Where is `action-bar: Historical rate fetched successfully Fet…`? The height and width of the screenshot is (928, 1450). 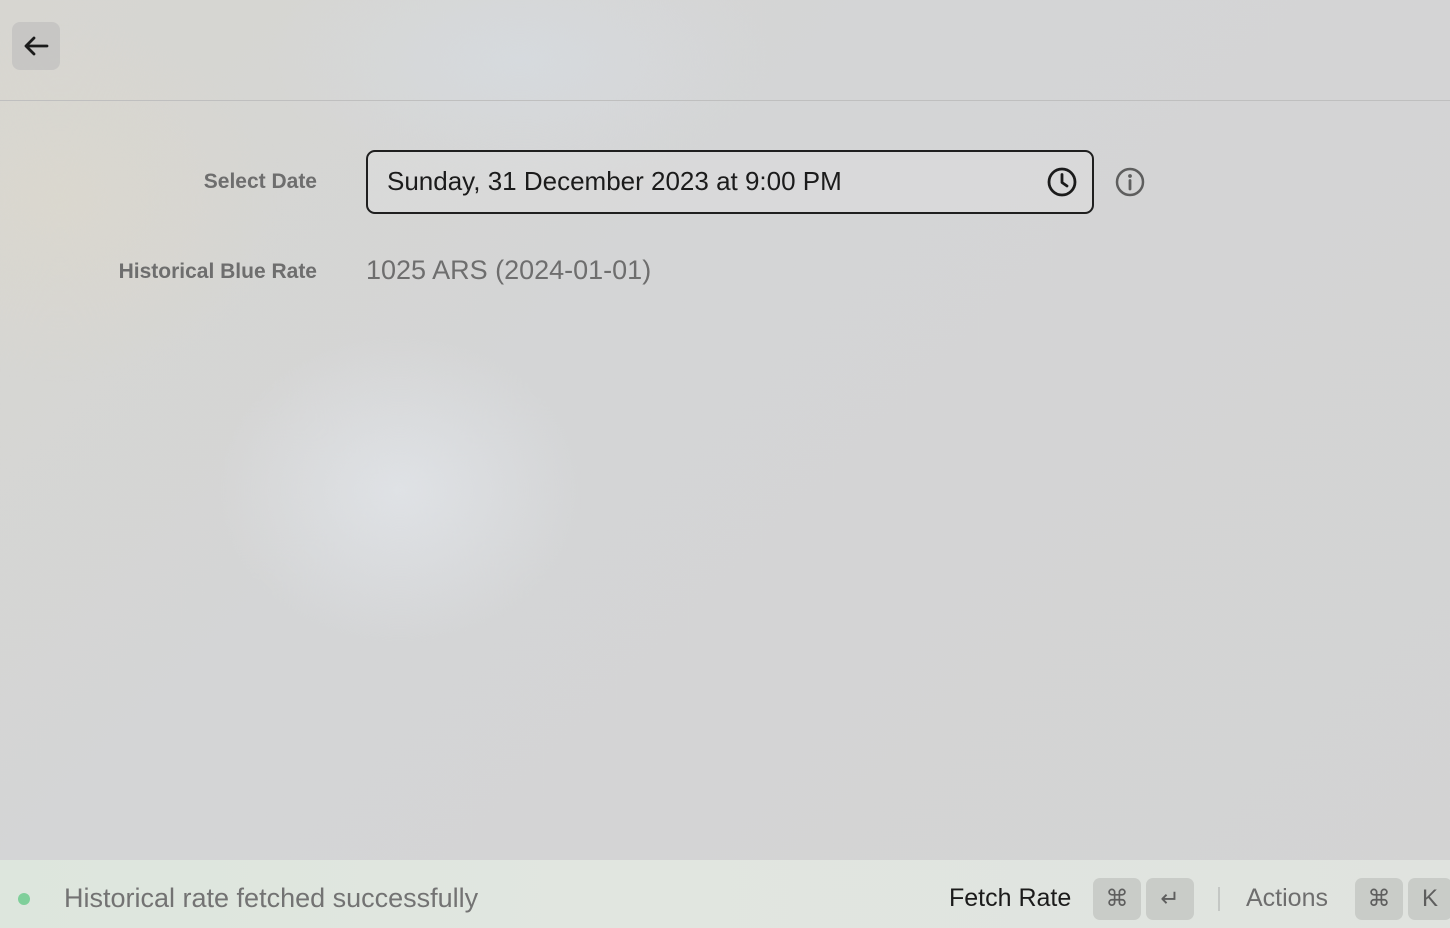 action-bar: Historical rate fetched successfully Fet… is located at coordinates (725, 894).